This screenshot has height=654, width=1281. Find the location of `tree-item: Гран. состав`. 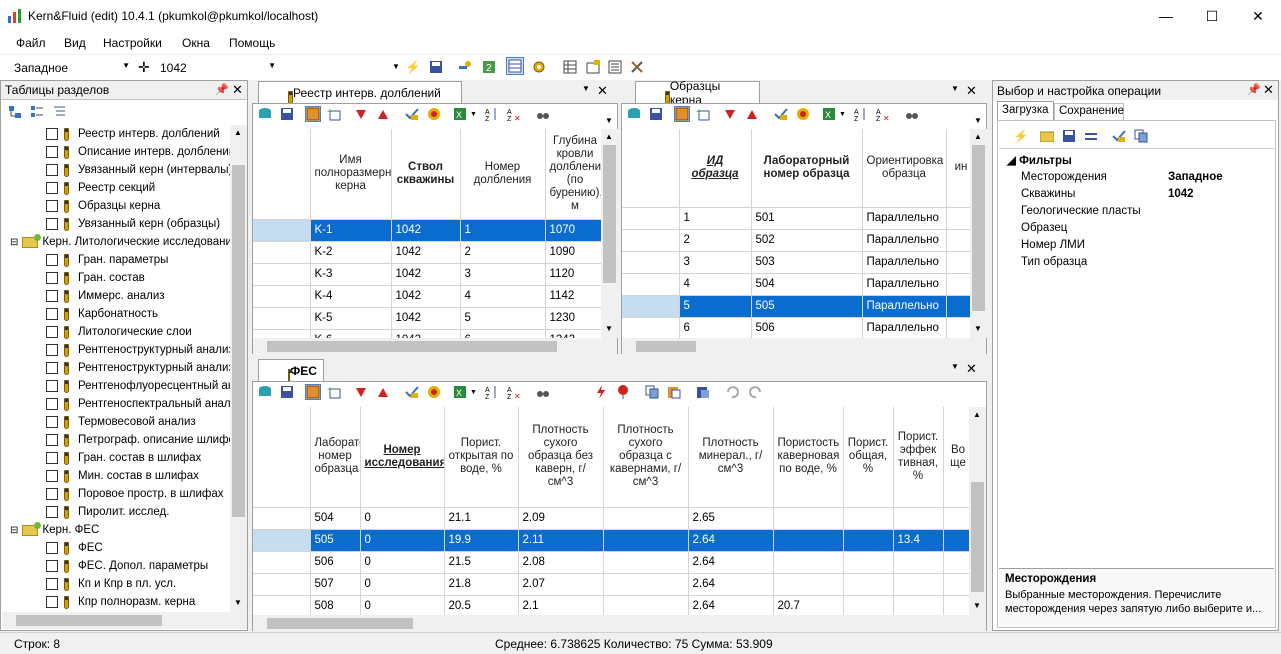

tree-item: Гран. состав is located at coordinates (95, 278).